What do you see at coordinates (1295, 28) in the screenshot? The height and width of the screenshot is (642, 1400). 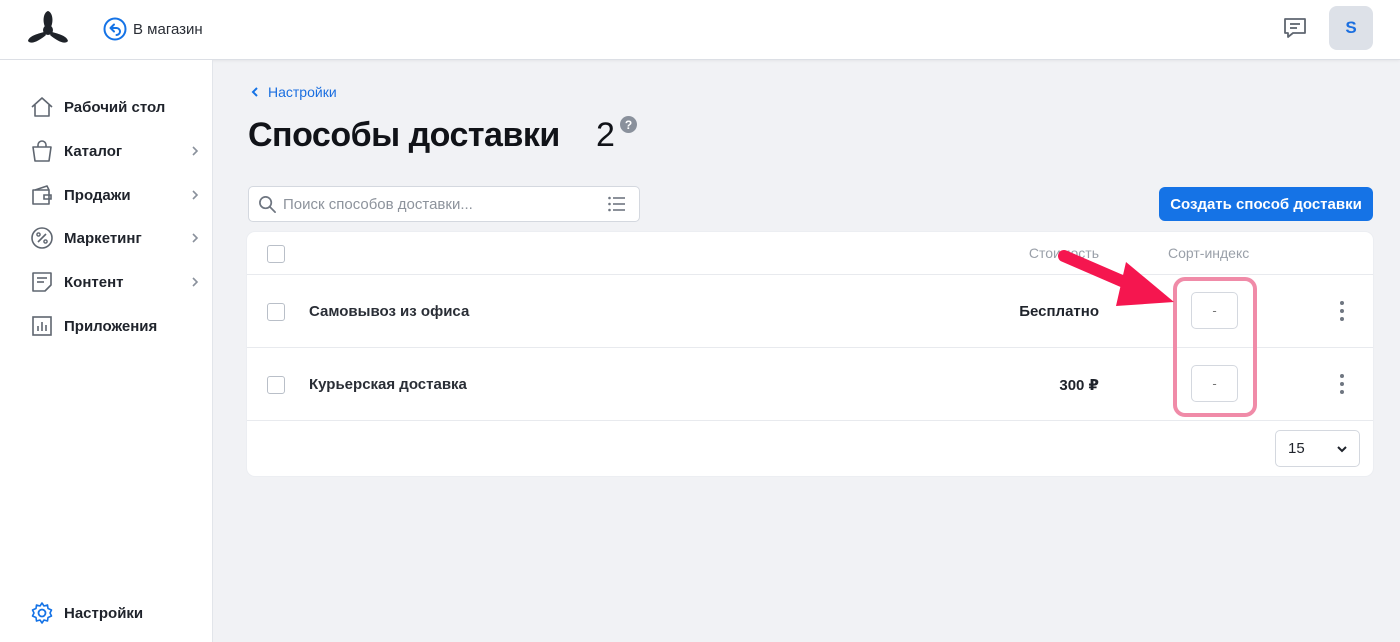 I see `chat-icon` at bounding box center [1295, 28].